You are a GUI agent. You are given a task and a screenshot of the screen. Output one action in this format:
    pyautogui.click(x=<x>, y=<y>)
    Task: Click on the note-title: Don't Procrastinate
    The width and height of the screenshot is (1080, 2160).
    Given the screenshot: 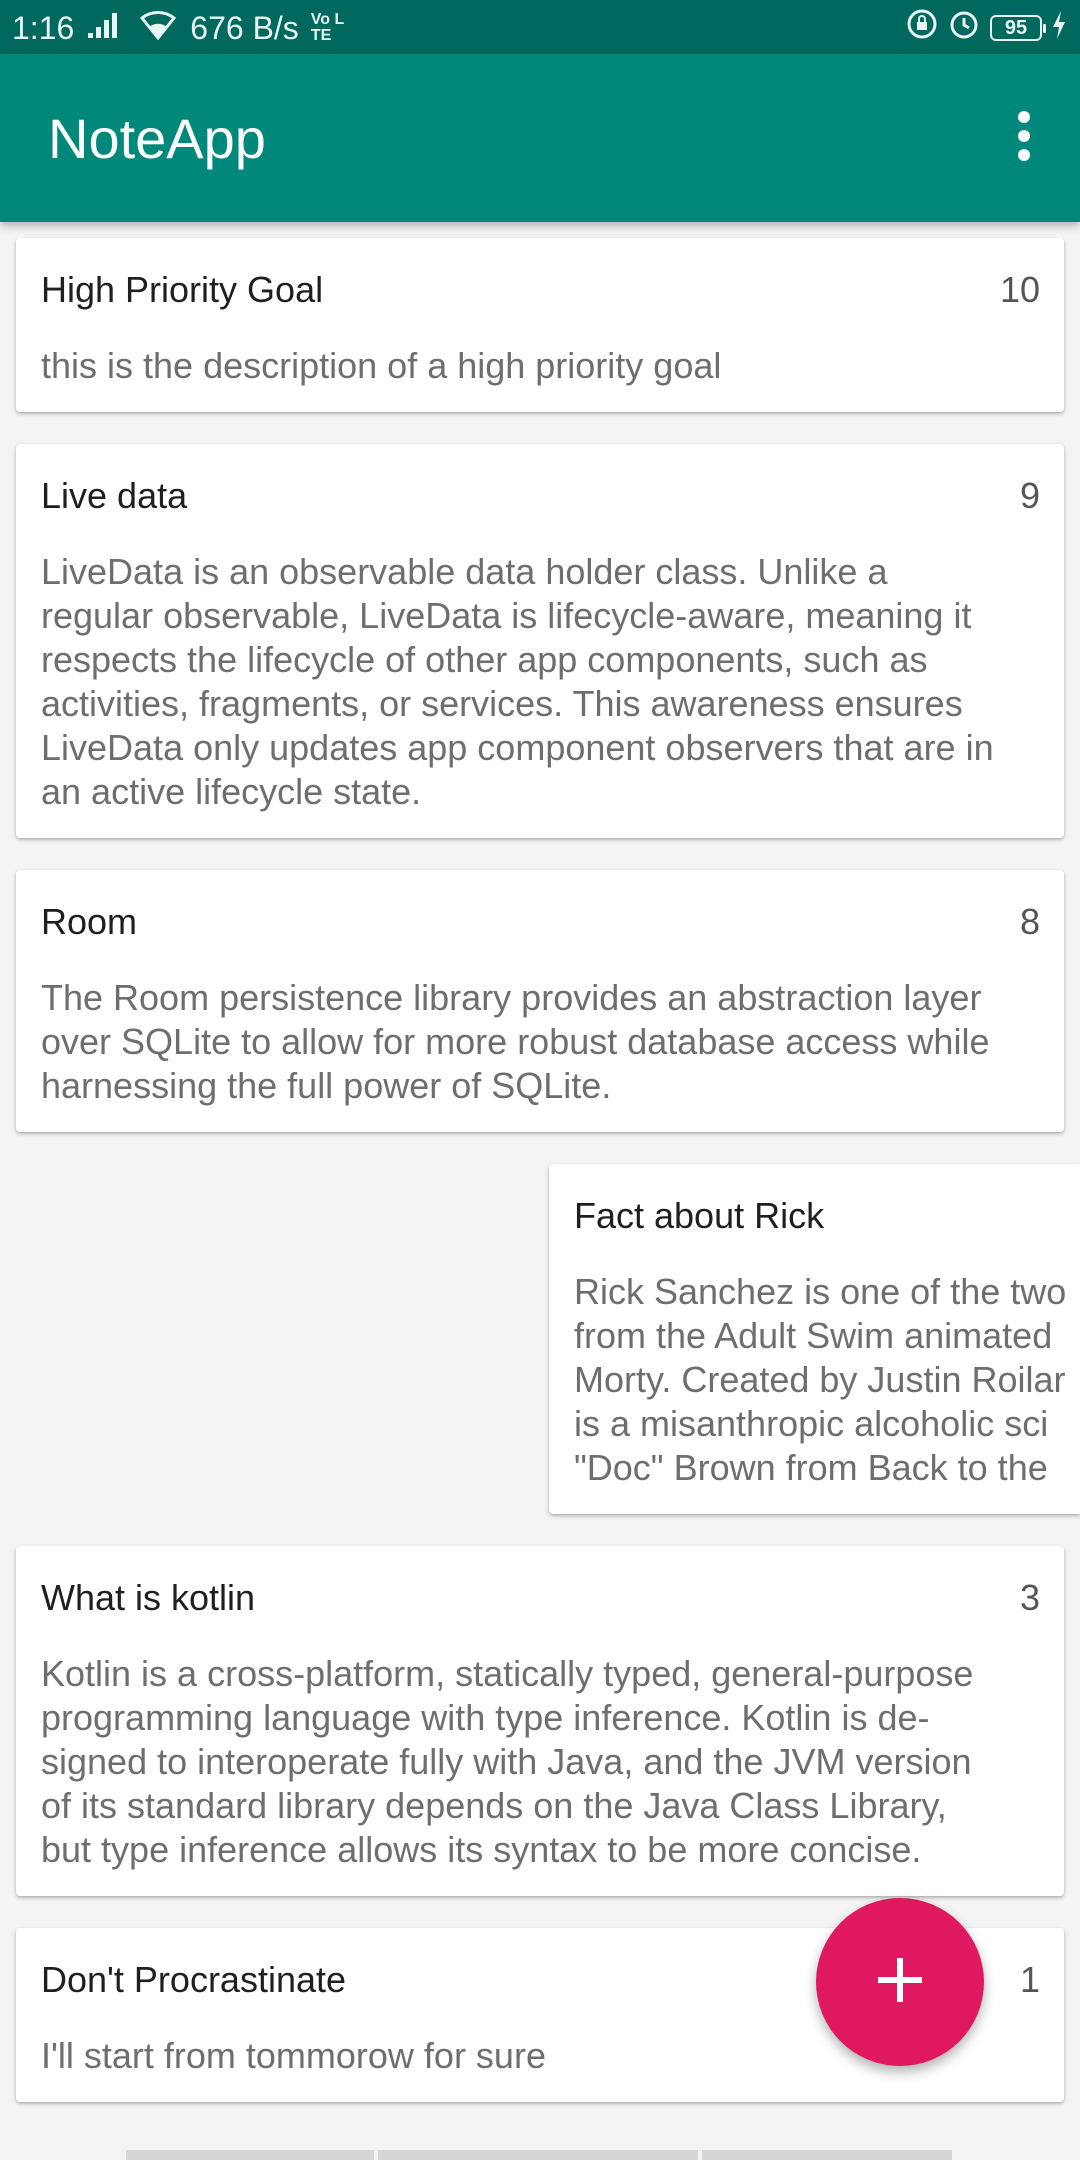 What is the action you would take?
    pyautogui.click(x=194, y=1979)
    